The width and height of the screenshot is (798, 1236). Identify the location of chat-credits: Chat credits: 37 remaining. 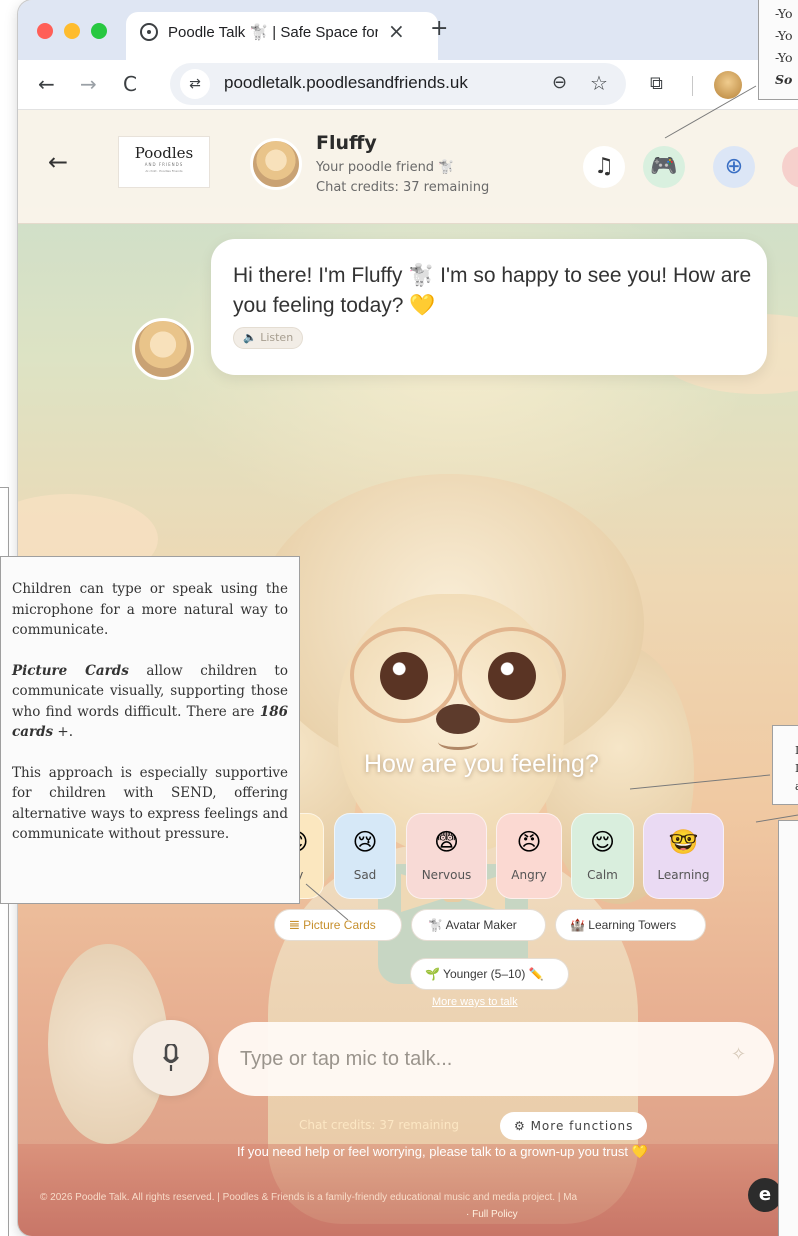
(403, 187).